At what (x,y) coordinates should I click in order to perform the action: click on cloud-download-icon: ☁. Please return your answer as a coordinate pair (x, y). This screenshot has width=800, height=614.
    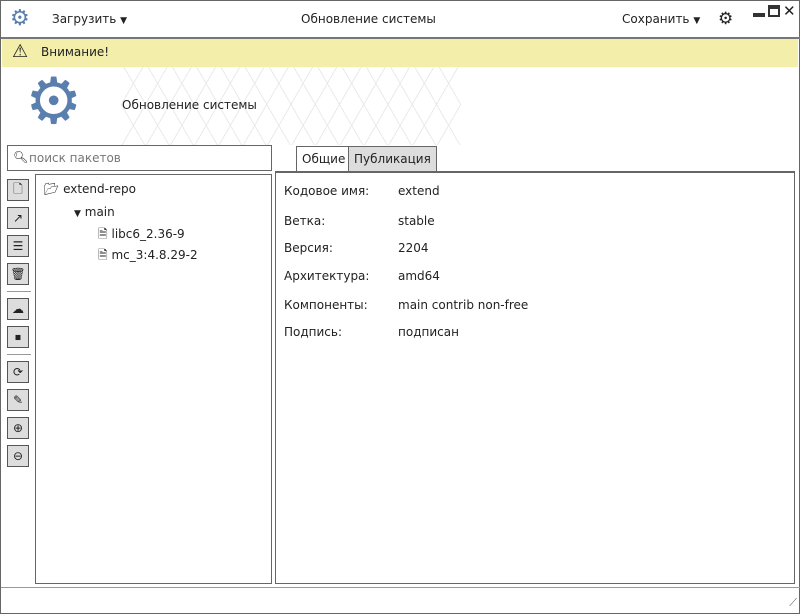
    Looking at the image, I should click on (18, 309).